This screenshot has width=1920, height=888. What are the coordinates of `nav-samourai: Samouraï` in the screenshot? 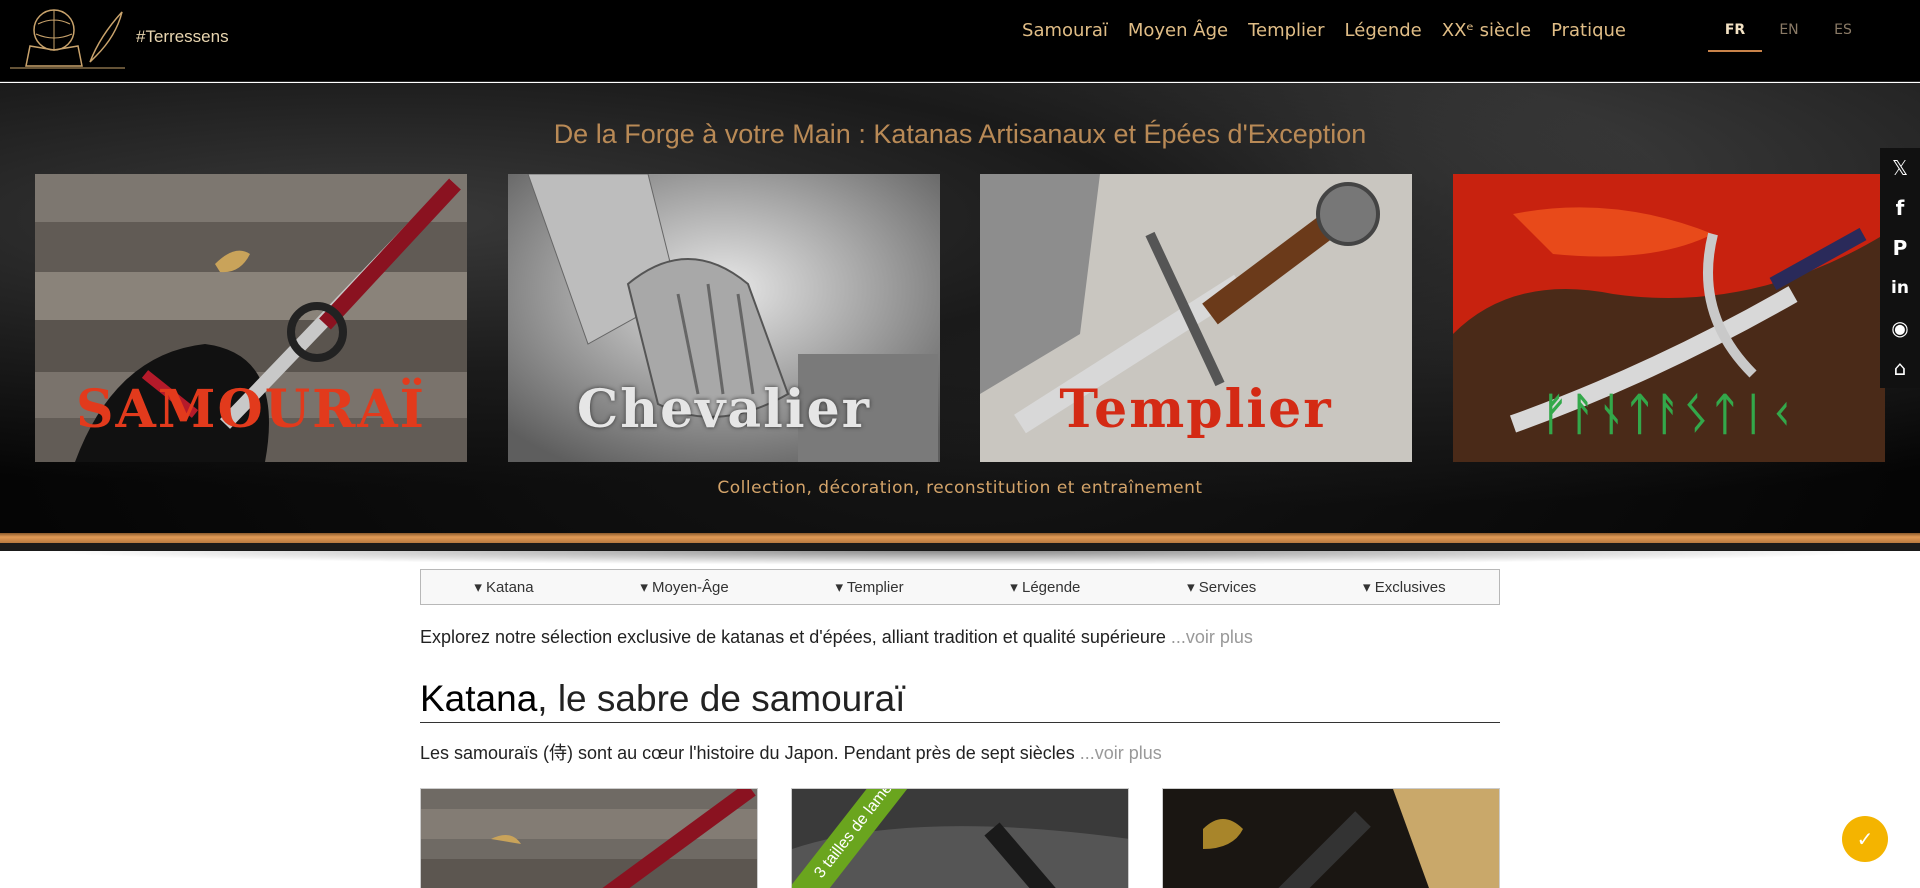 It's located at (1065, 30).